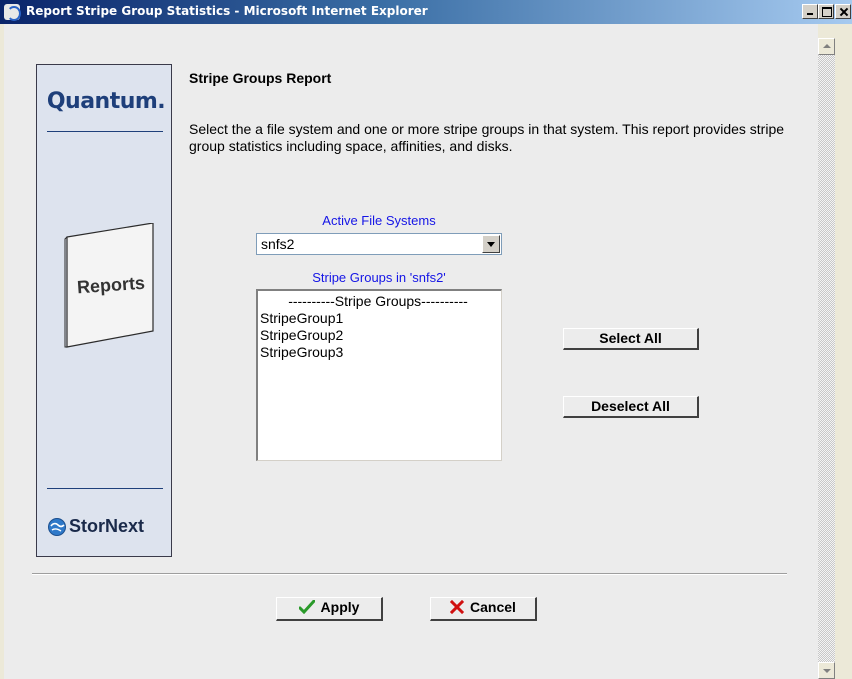 The image size is (852, 679). What do you see at coordinates (631, 407) in the screenshot?
I see `deselect-all-button: Deselect All` at bounding box center [631, 407].